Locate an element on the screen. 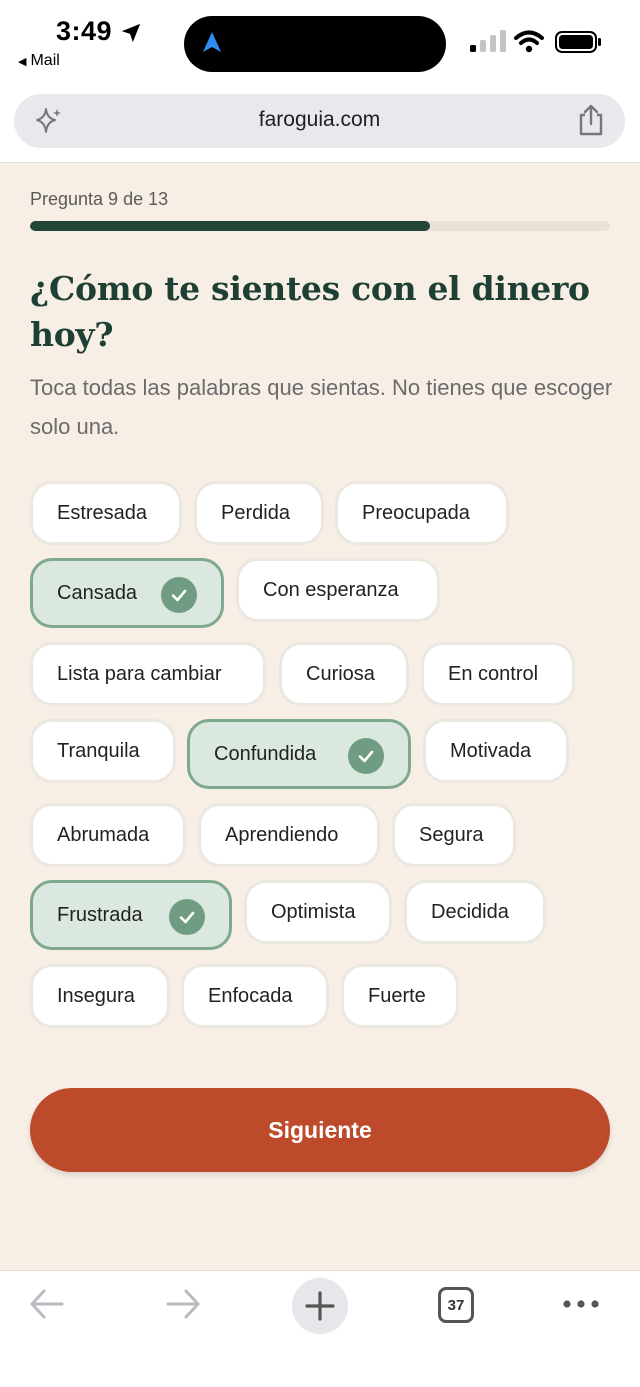 The image size is (640, 1387). cellular-signal-icon is located at coordinates (488, 41).